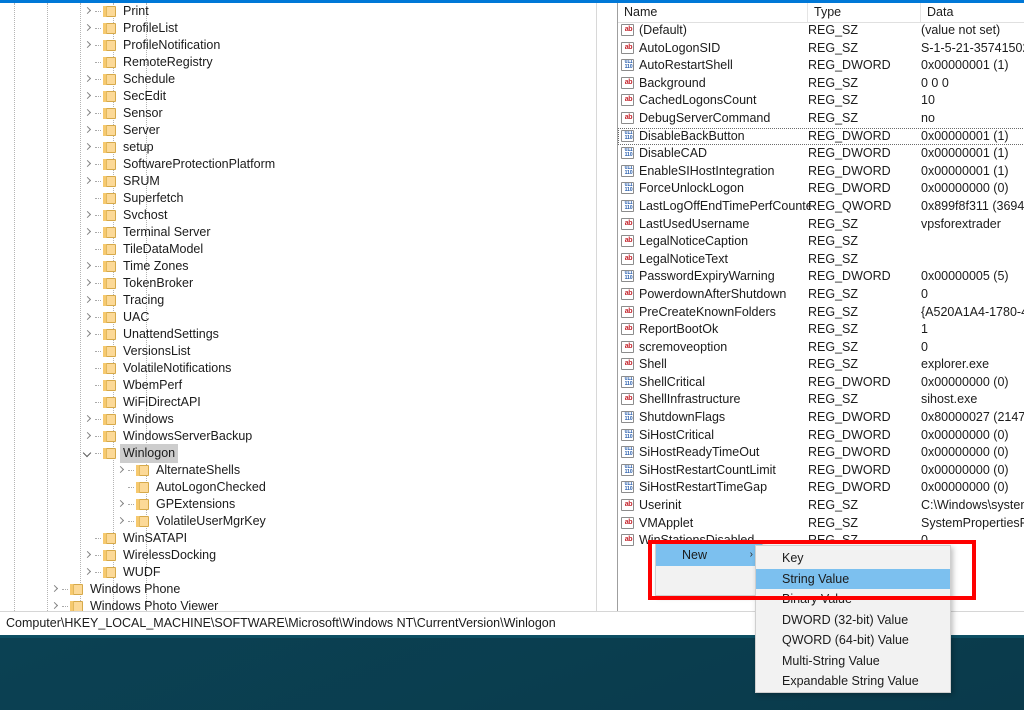 Image resolution: width=1024 pixels, height=710 pixels. What do you see at coordinates (298, 351) in the screenshot?
I see `tree-item-versionslist: VersionsList` at bounding box center [298, 351].